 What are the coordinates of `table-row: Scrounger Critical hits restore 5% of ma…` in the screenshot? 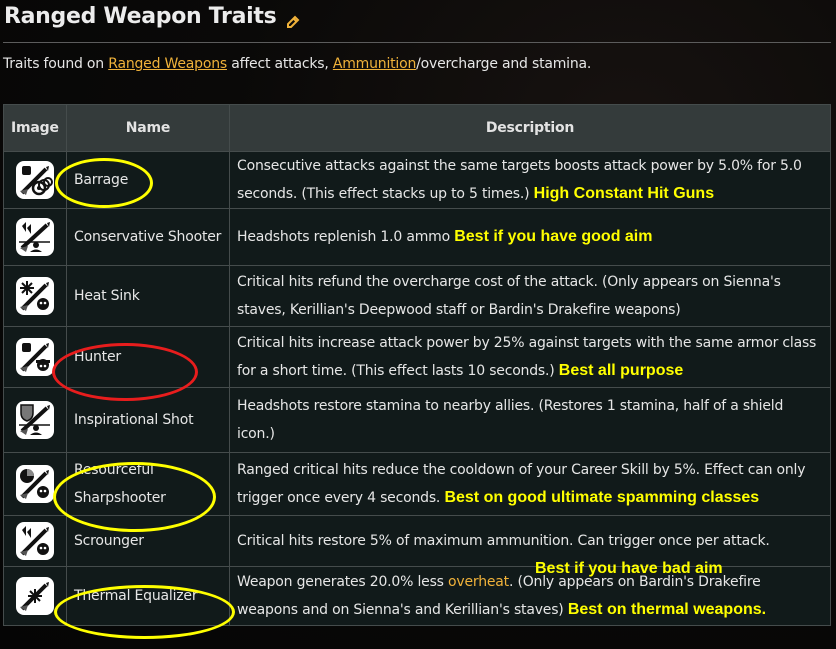 It's located at (417, 541).